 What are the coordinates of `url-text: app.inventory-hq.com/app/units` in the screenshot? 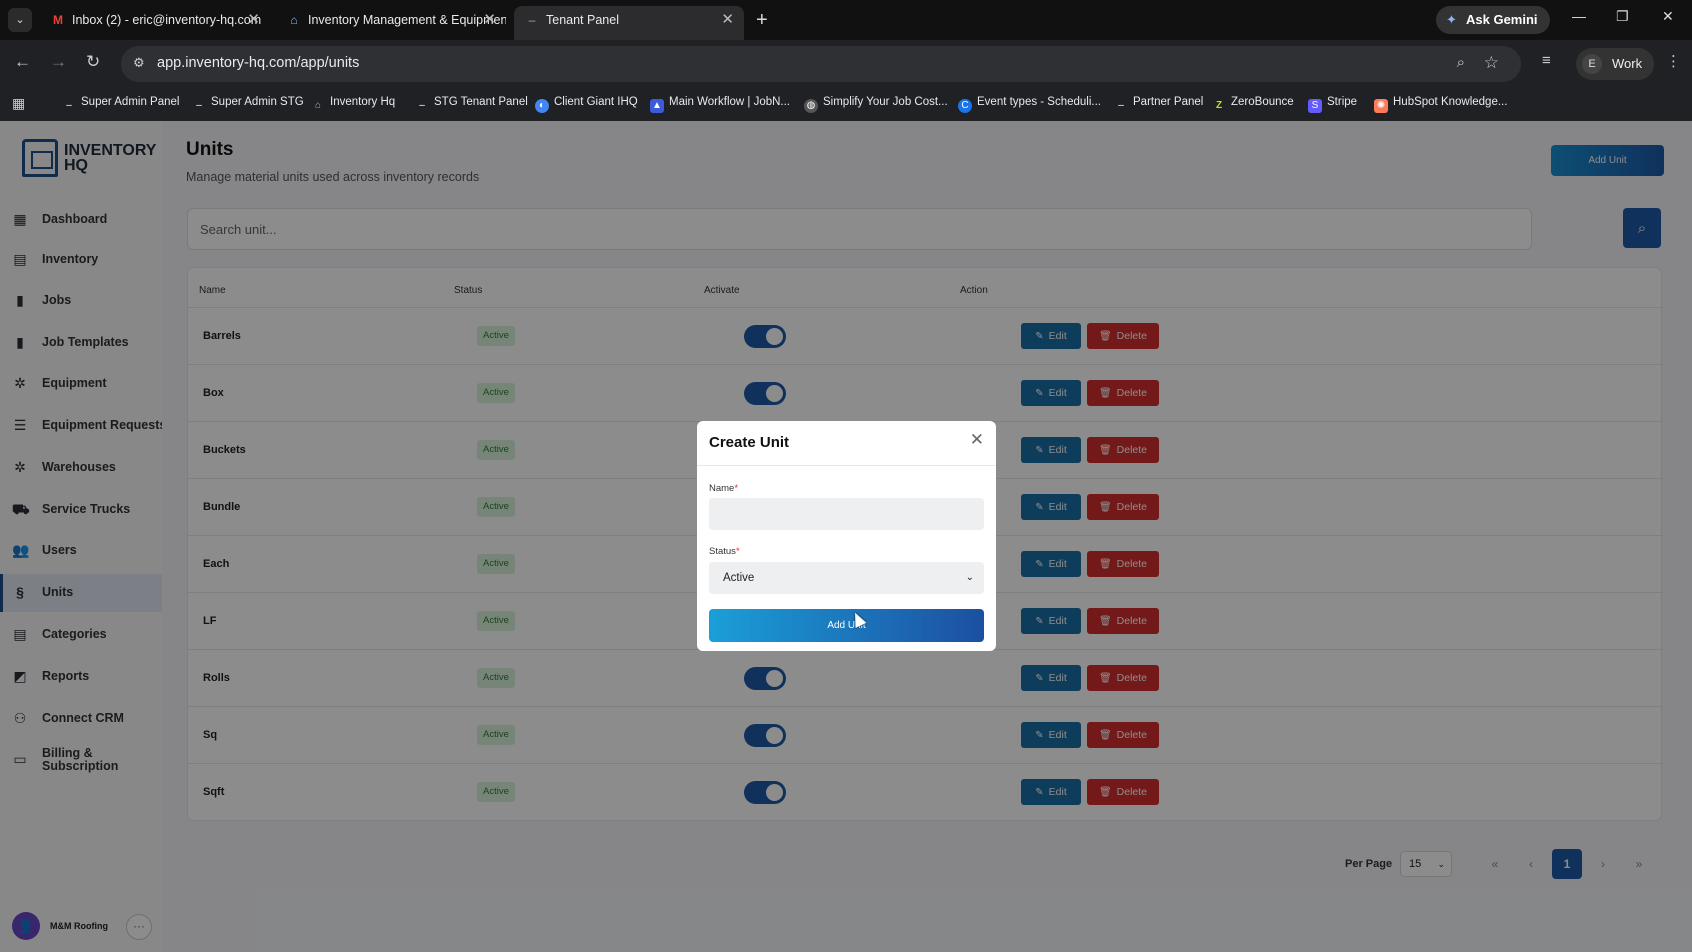 It's located at (258, 63).